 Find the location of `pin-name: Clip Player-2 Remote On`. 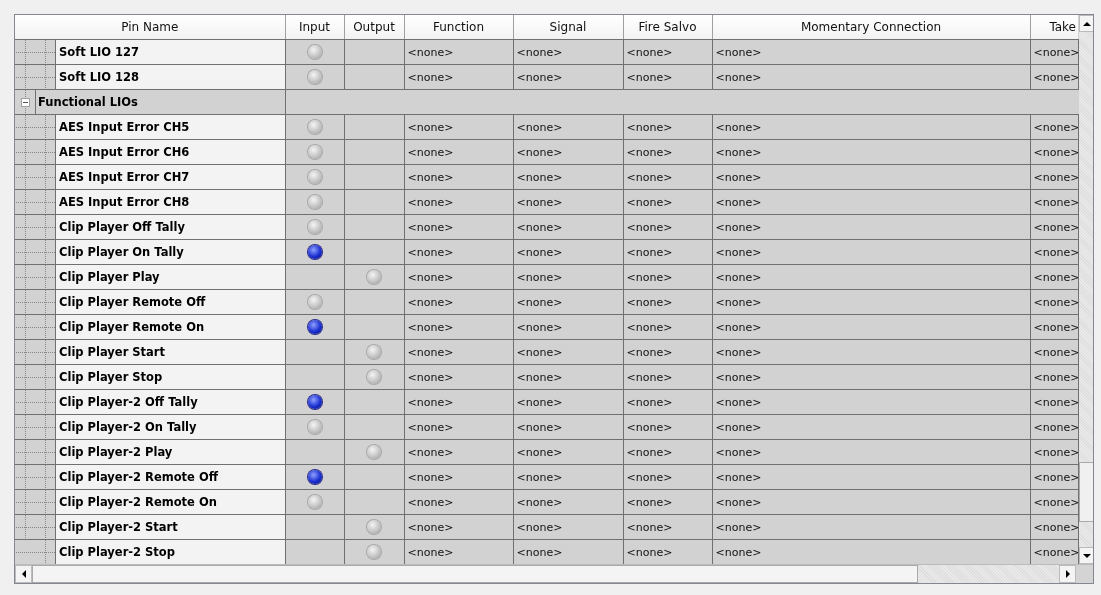

pin-name: Clip Player-2 Remote On is located at coordinates (170, 502).